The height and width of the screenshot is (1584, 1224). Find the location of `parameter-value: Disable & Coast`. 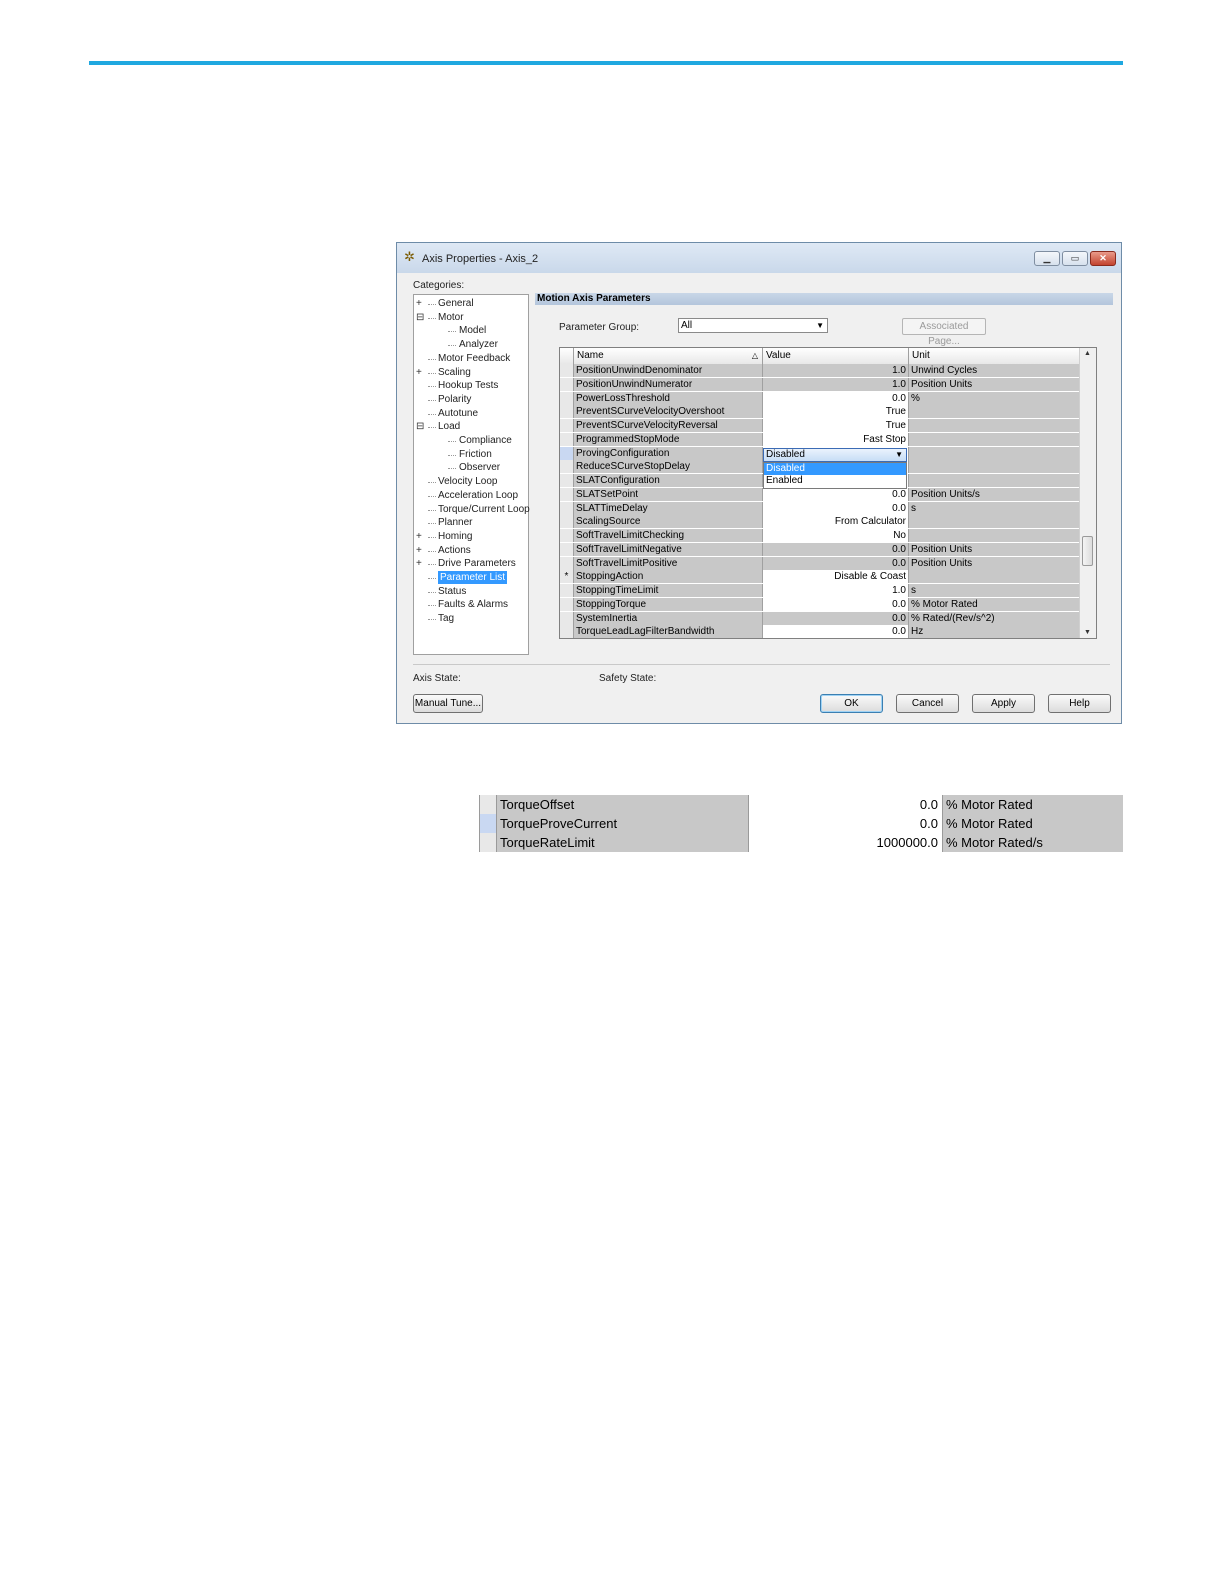

parameter-value: Disable & Coast is located at coordinates (836, 577).